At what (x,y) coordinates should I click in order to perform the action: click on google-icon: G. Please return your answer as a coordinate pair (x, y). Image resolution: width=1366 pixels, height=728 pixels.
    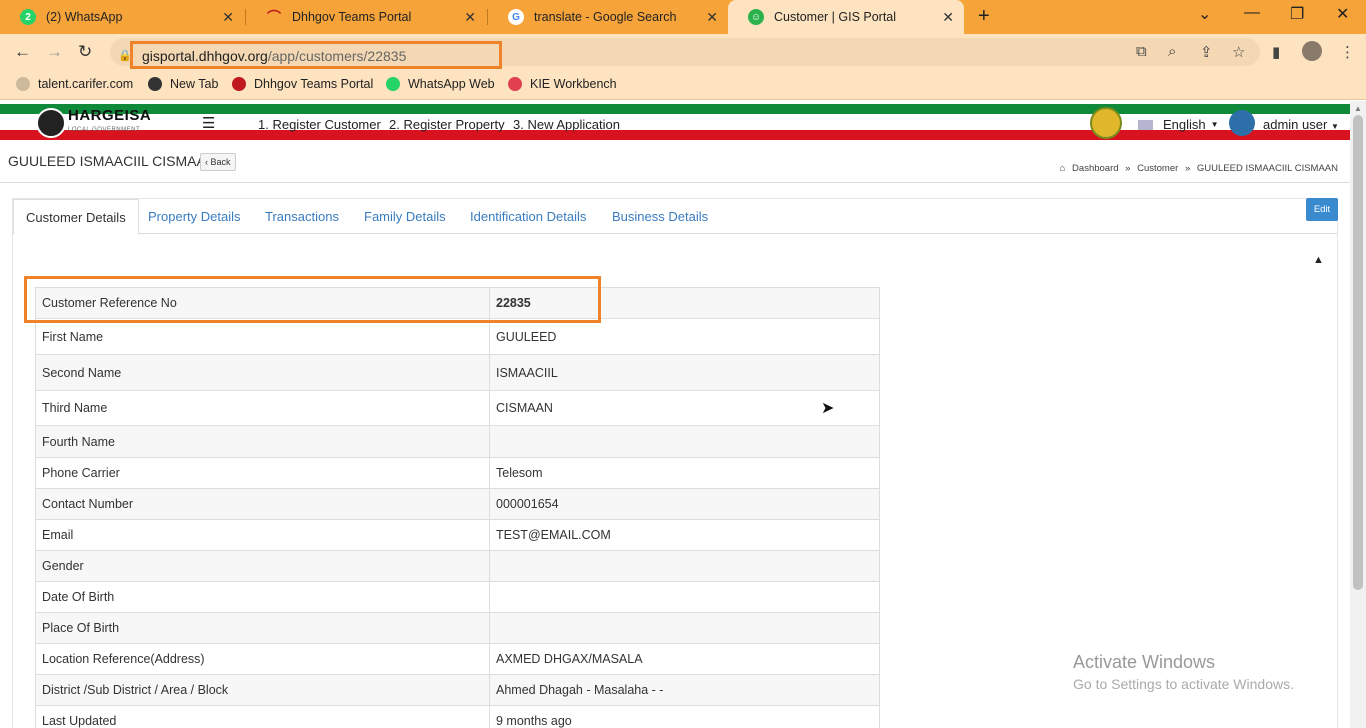
    Looking at the image, I should click on (516, 17).